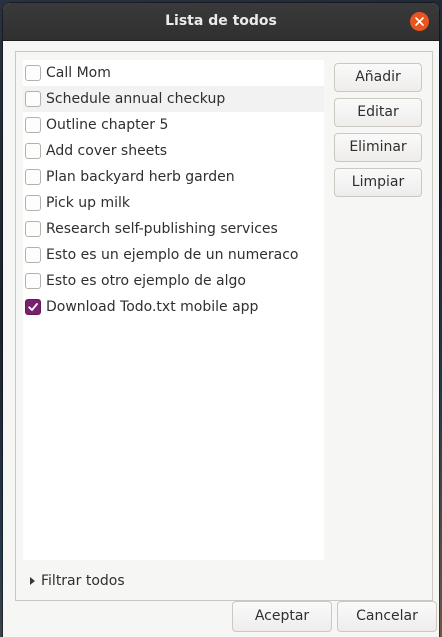 The image size is (442, 637). I want to click on accept-button: Aceptar, so click(282, 616).